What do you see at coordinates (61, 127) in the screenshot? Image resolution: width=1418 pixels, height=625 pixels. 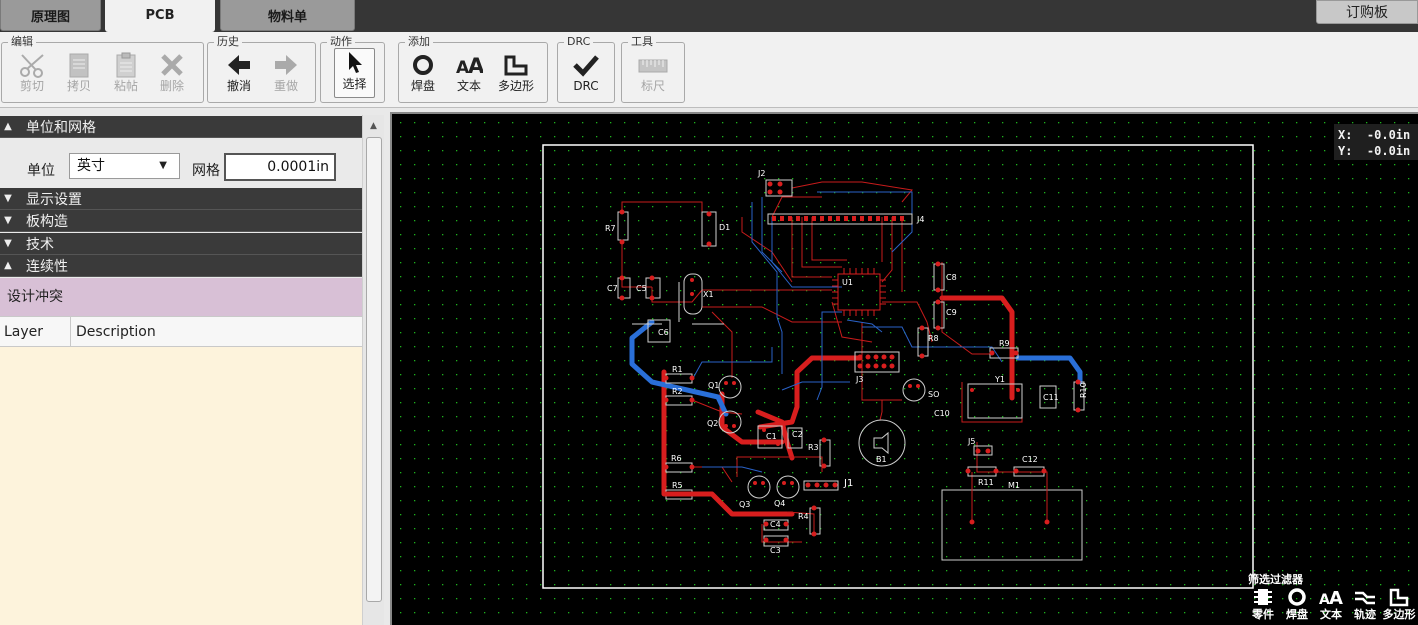 I see `units-grid-section-title: 单位和网格` at bounding box center [61, 127].